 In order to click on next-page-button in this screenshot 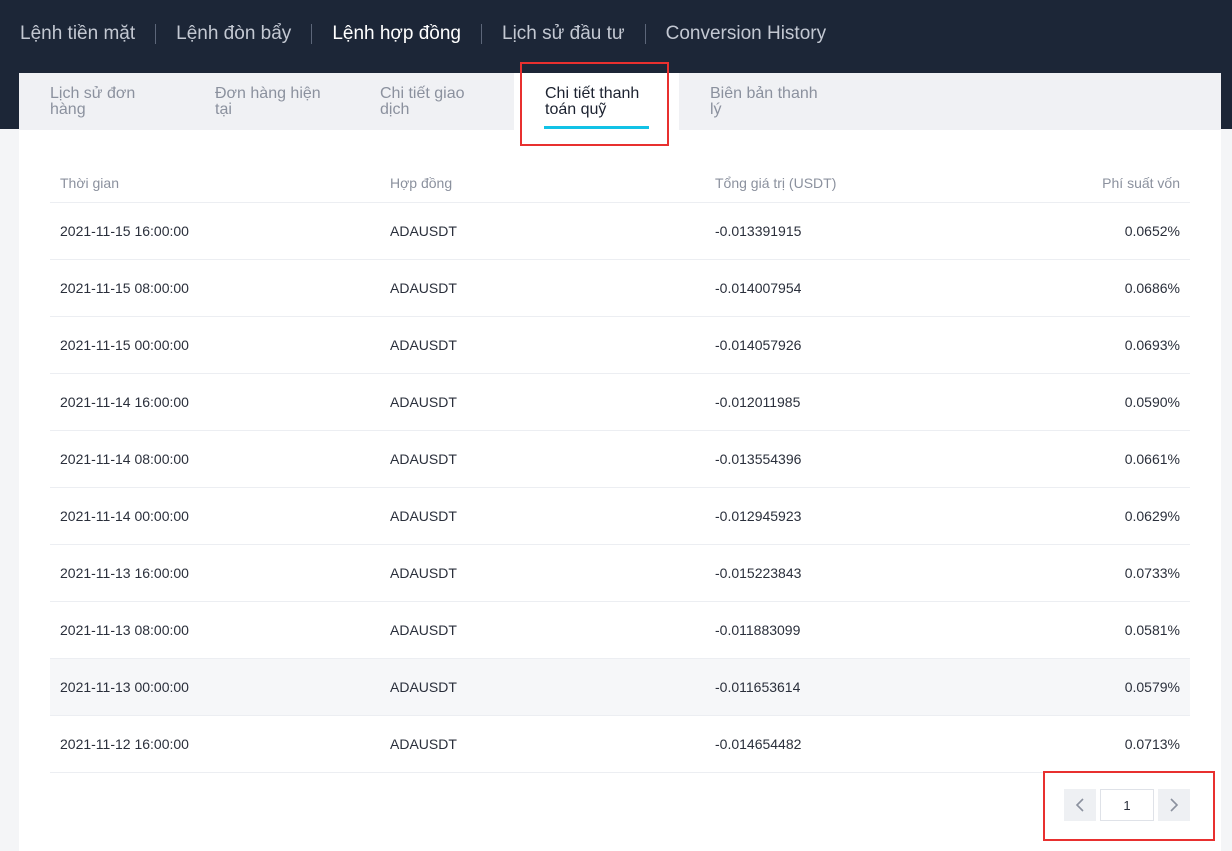, I will do `click(1174, 805)`.